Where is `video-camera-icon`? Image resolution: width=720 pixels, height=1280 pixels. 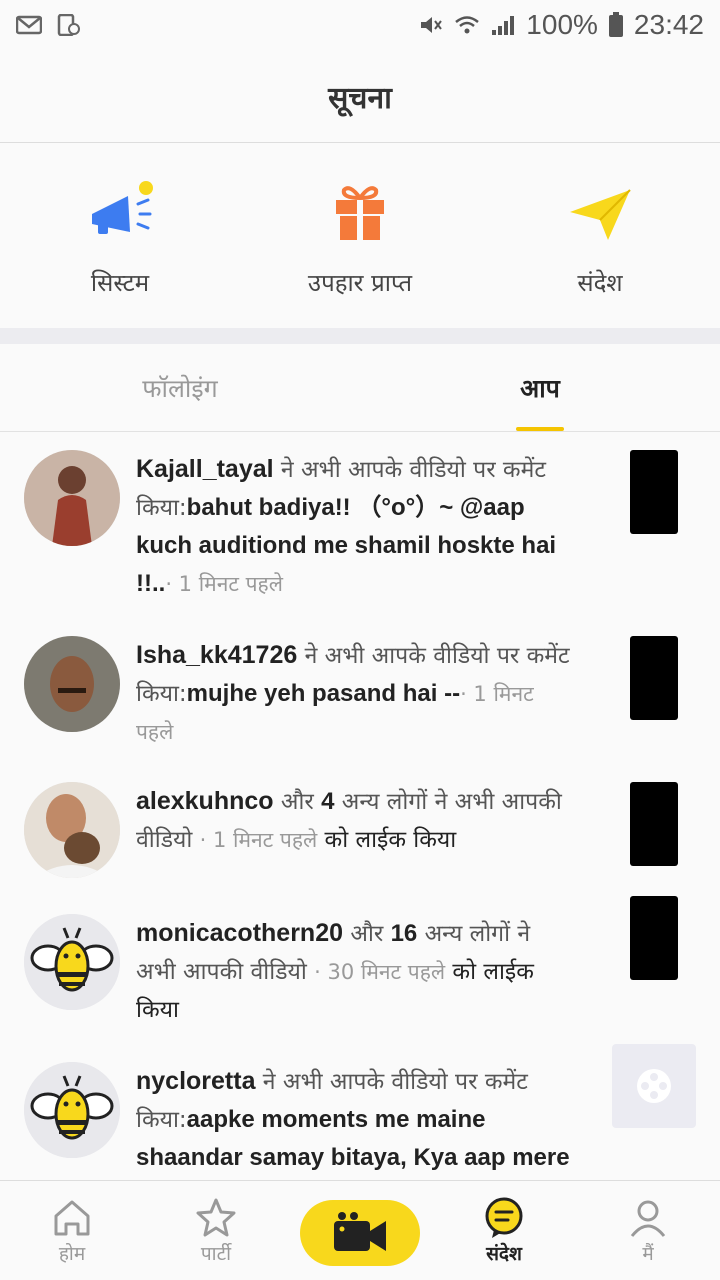
video-camera-icon is located at coordinates (360, 1231).